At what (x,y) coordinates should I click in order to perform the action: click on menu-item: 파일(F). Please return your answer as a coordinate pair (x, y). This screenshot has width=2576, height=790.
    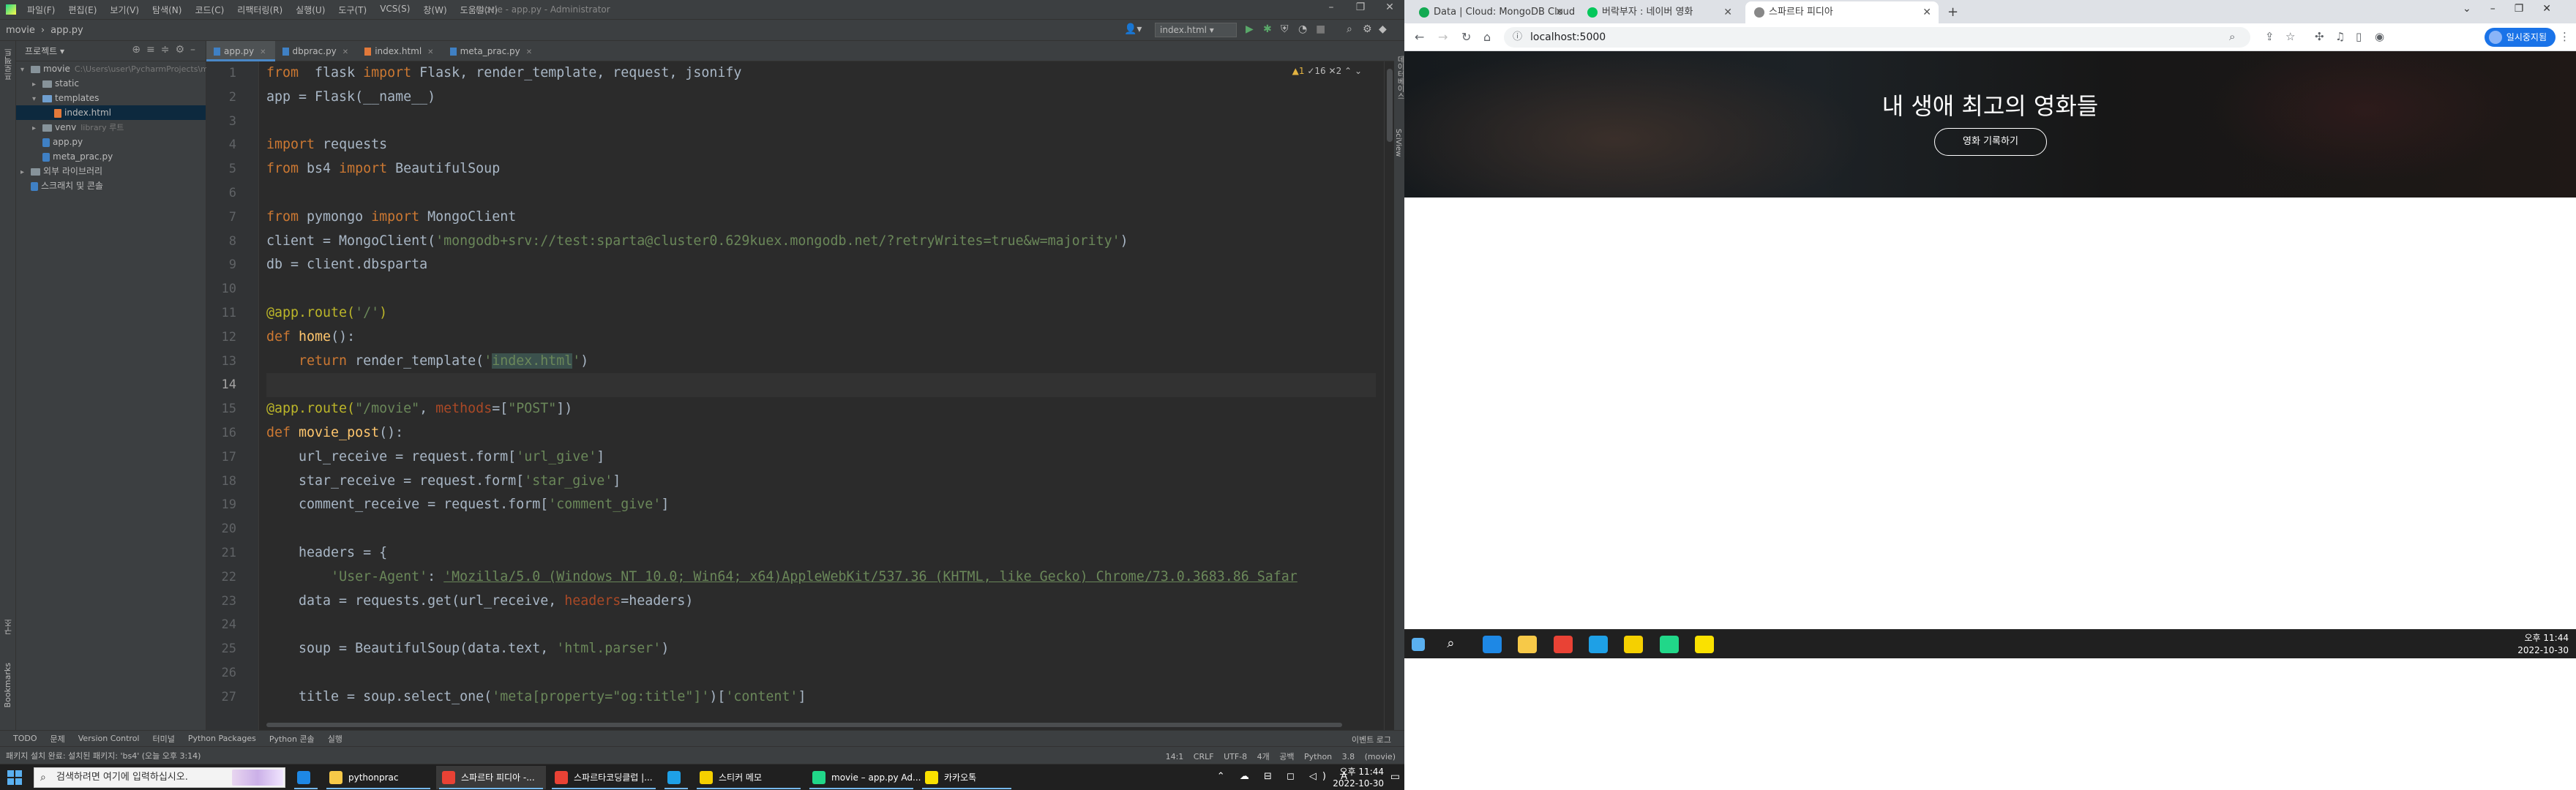
    Looking at the image, I should click on (40, 10).